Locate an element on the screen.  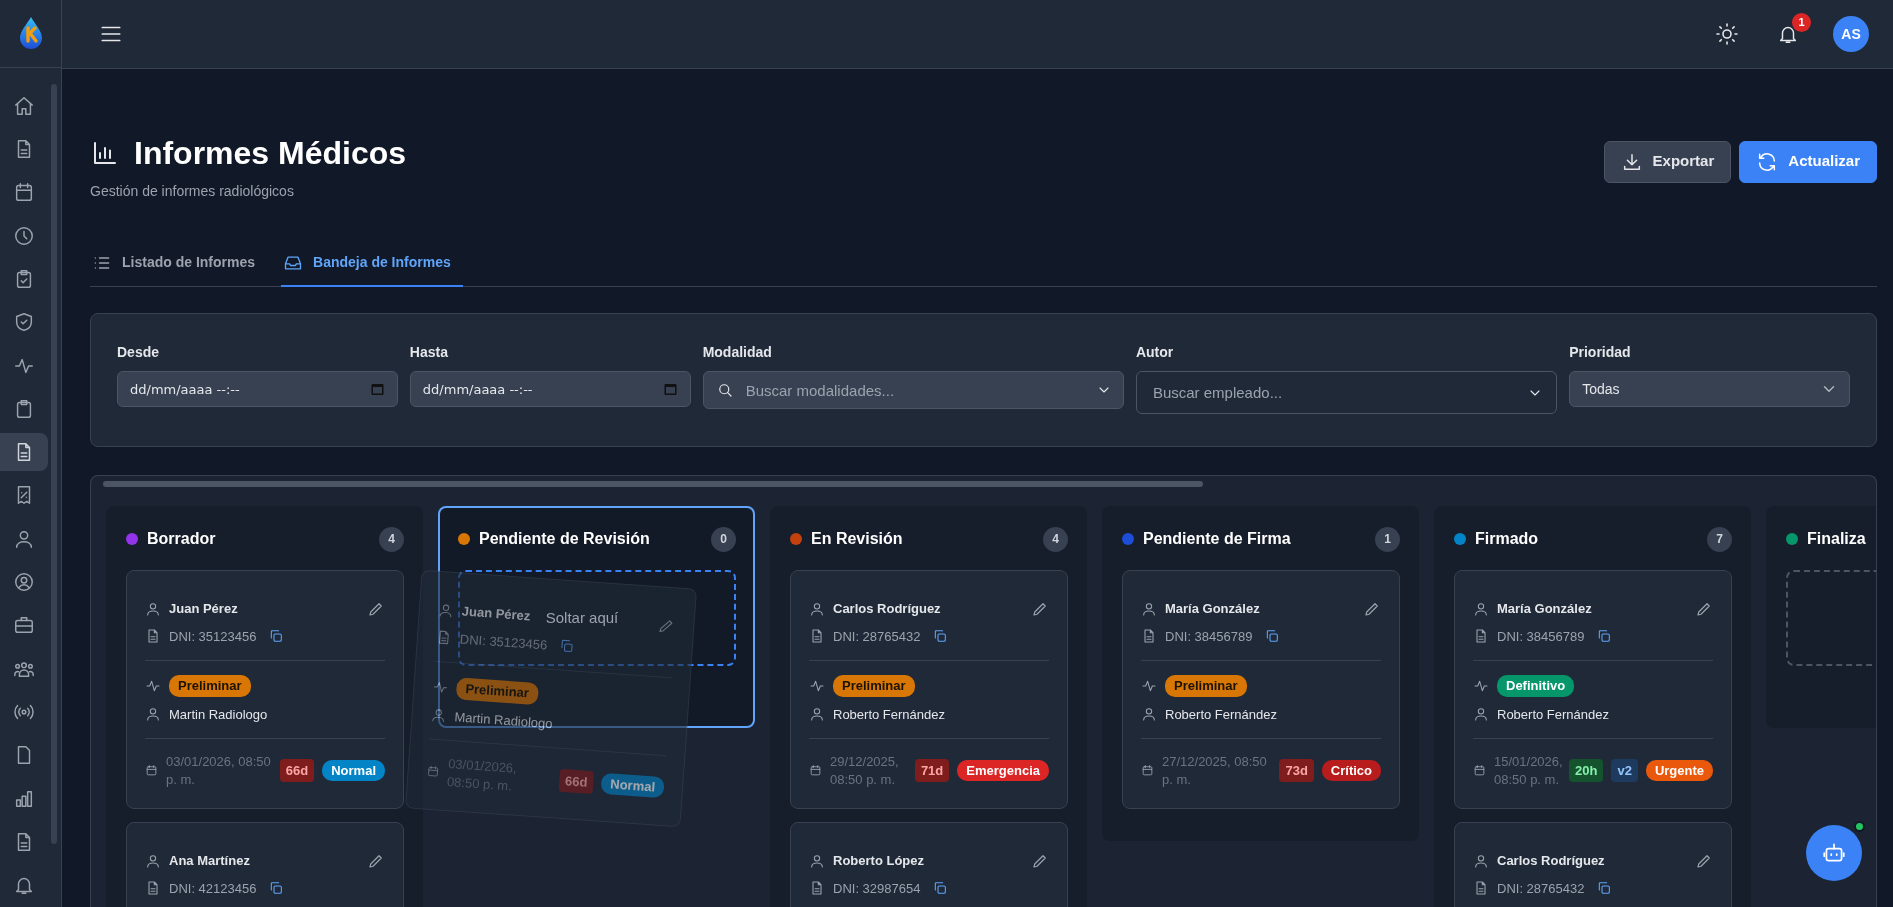
report-date: 27/12/2025, 08:50 p. m. is located at coordinates (1215, 771).